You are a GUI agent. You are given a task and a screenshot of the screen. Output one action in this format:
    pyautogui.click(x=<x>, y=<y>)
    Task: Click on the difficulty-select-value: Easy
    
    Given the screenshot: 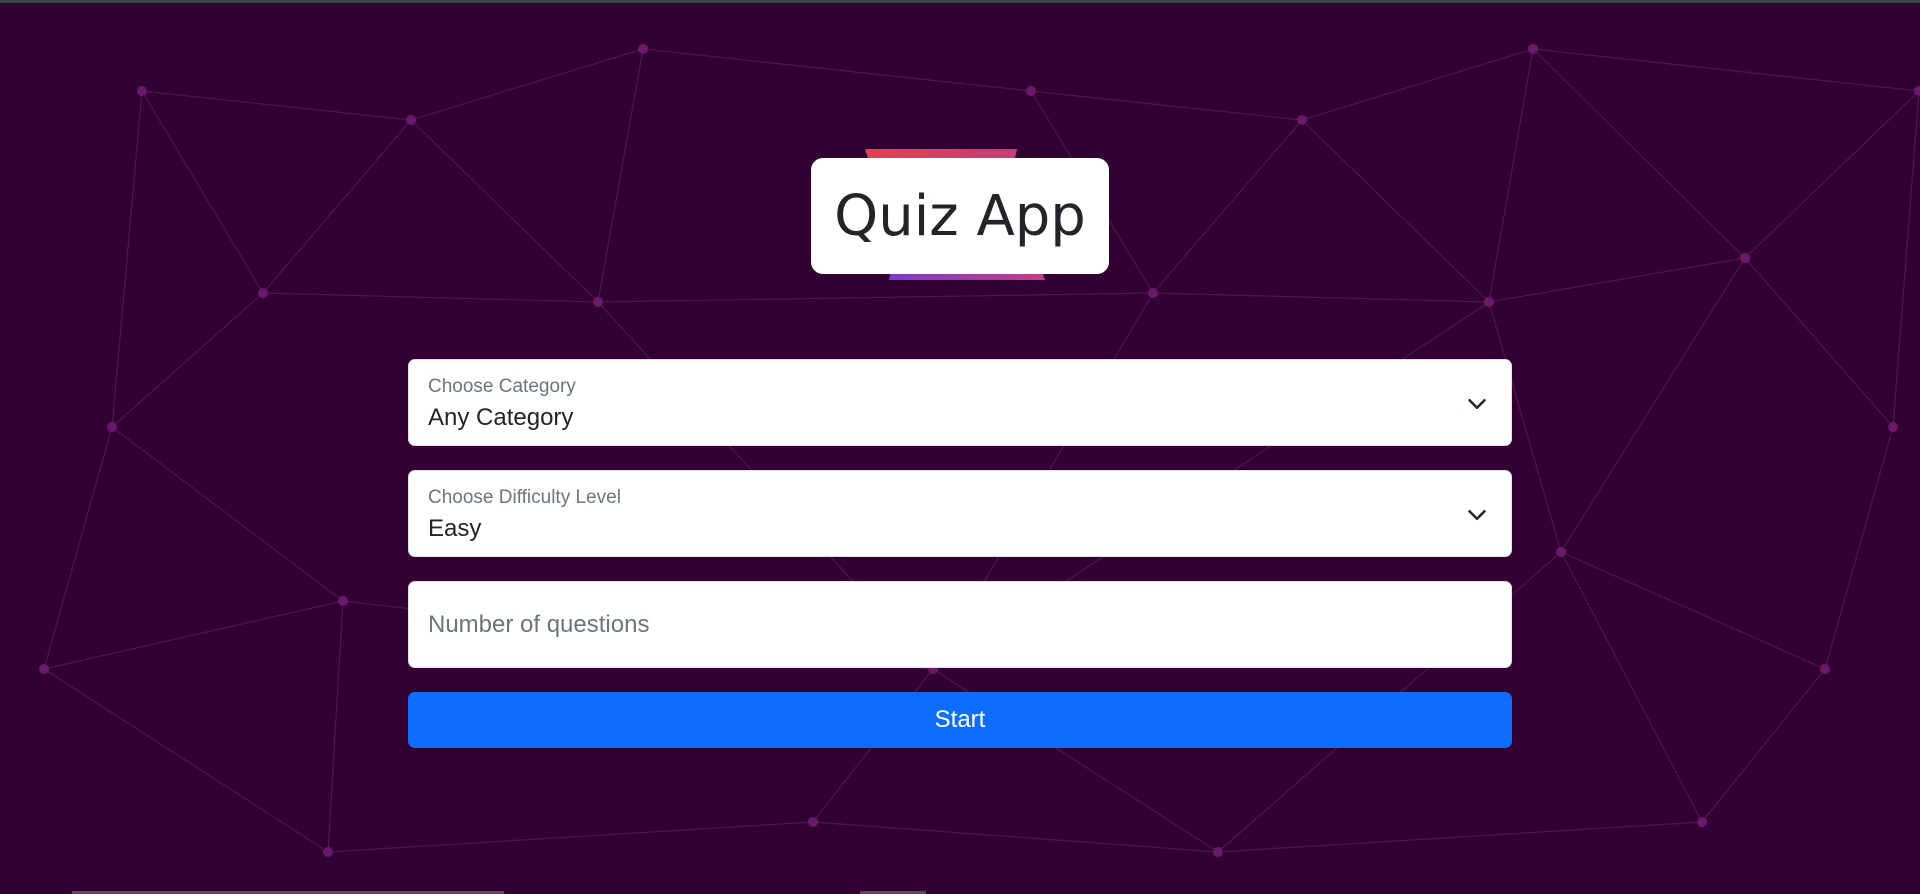 What is the action you would take?
    pyautogui.click(x=455, y=528)
    